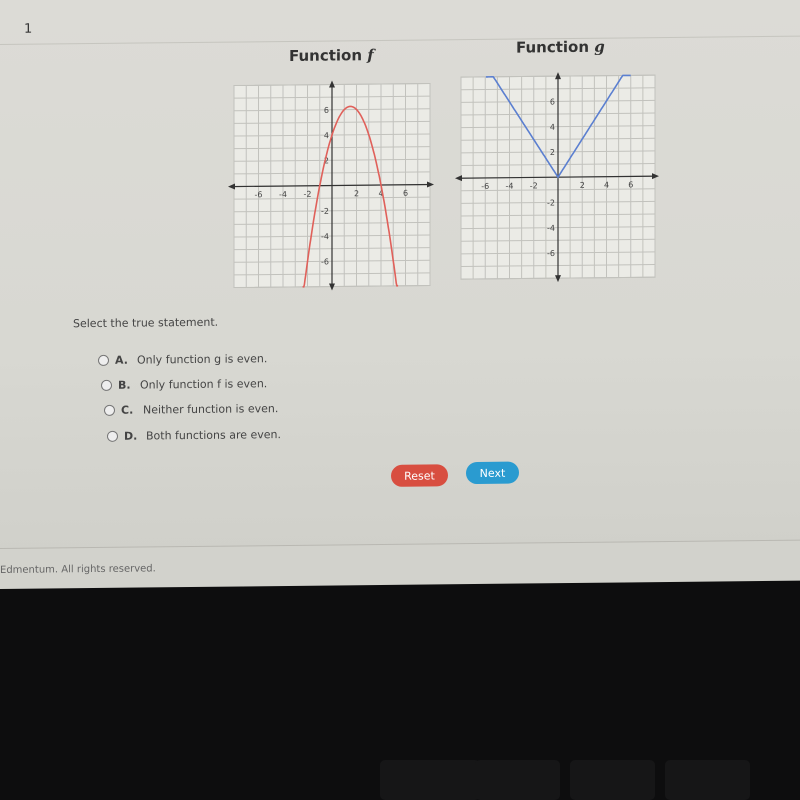 The height and width of the screenshot is (800, 800). What do you see at coordinates (202, 359) in the screenshot?
I see `option-a-text: Only function g is even.` at bounding box center [202, 359].